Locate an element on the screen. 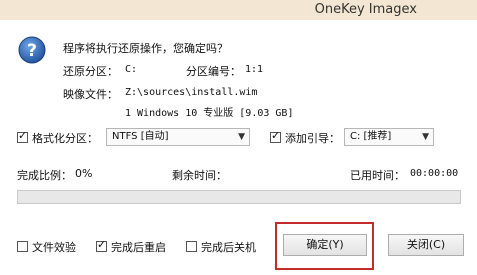 The width and height of the screenshot is (477, 275). image-file-label: 映像文件： is located at coordinates (90, 94).